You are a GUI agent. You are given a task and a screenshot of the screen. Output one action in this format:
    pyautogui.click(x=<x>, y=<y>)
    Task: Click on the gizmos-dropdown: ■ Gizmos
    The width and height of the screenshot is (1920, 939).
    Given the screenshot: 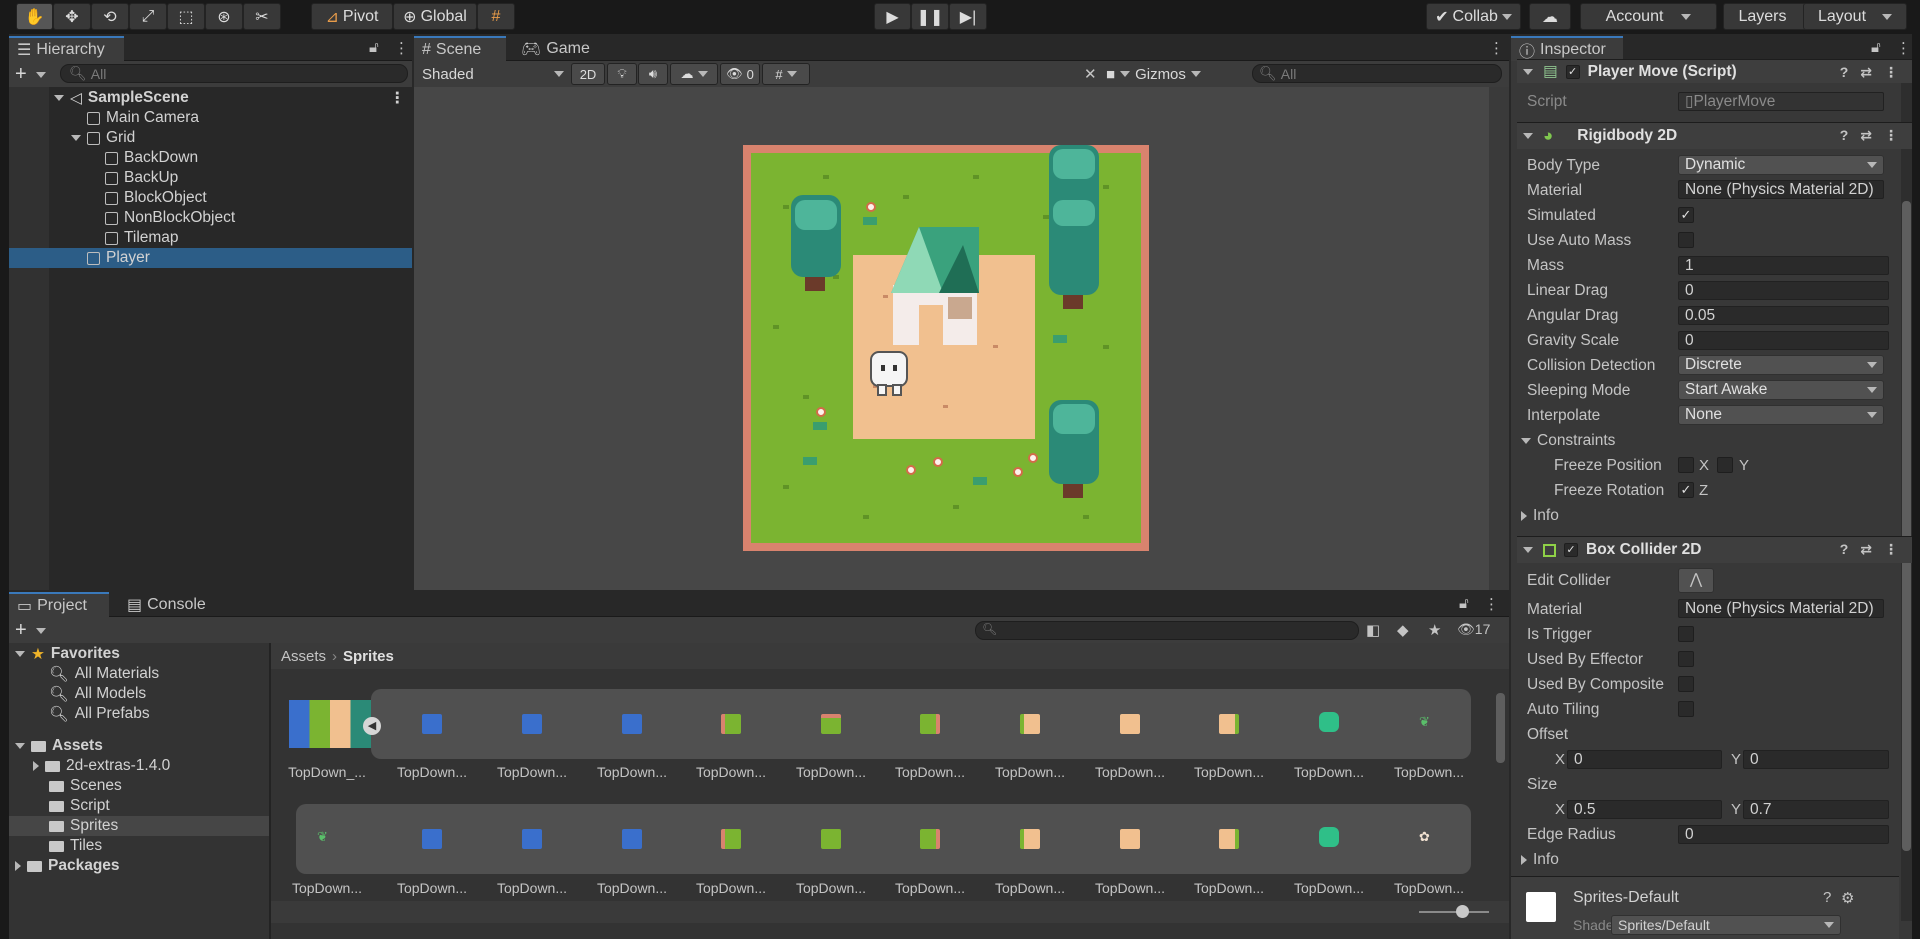 What is the action you would take?
    pyautogui.click(x=1161, y=74)
    